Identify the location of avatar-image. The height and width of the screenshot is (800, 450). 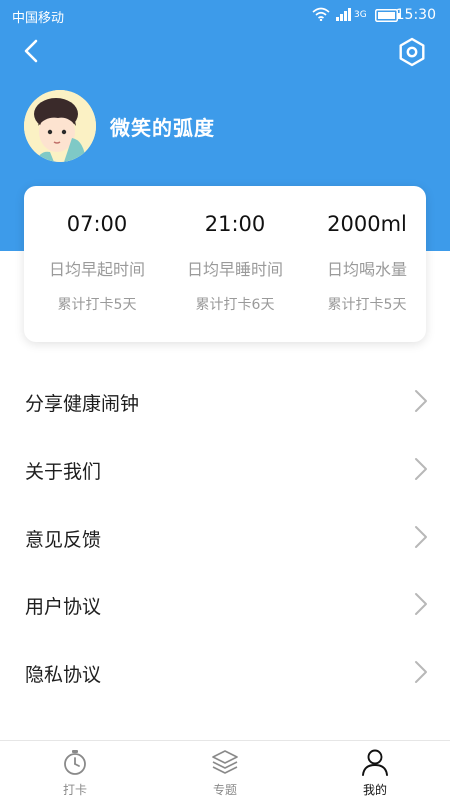
(60, 126).